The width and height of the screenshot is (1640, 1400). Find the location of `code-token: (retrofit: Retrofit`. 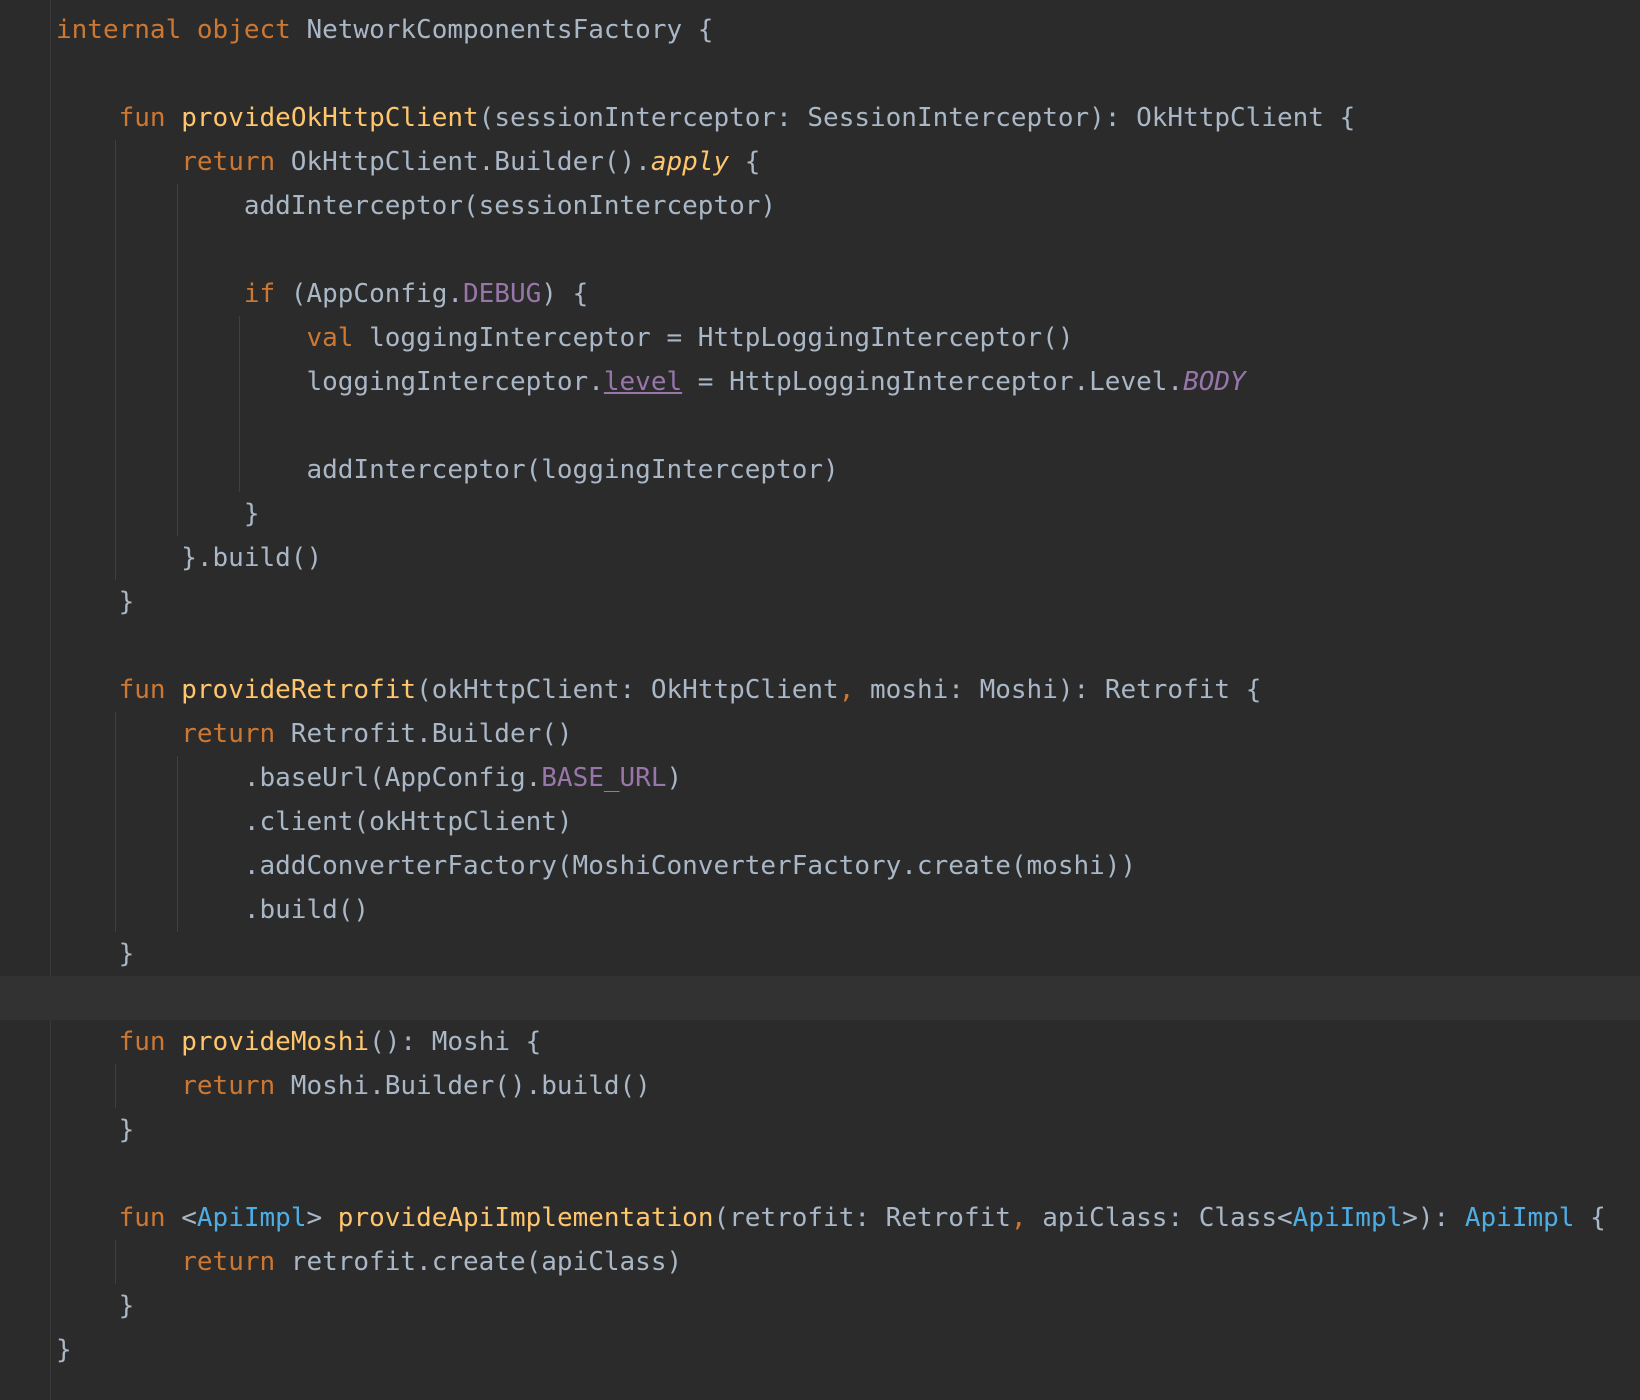

code-token: (retrofit: Retrofit is located at coordinates (862, 1218).